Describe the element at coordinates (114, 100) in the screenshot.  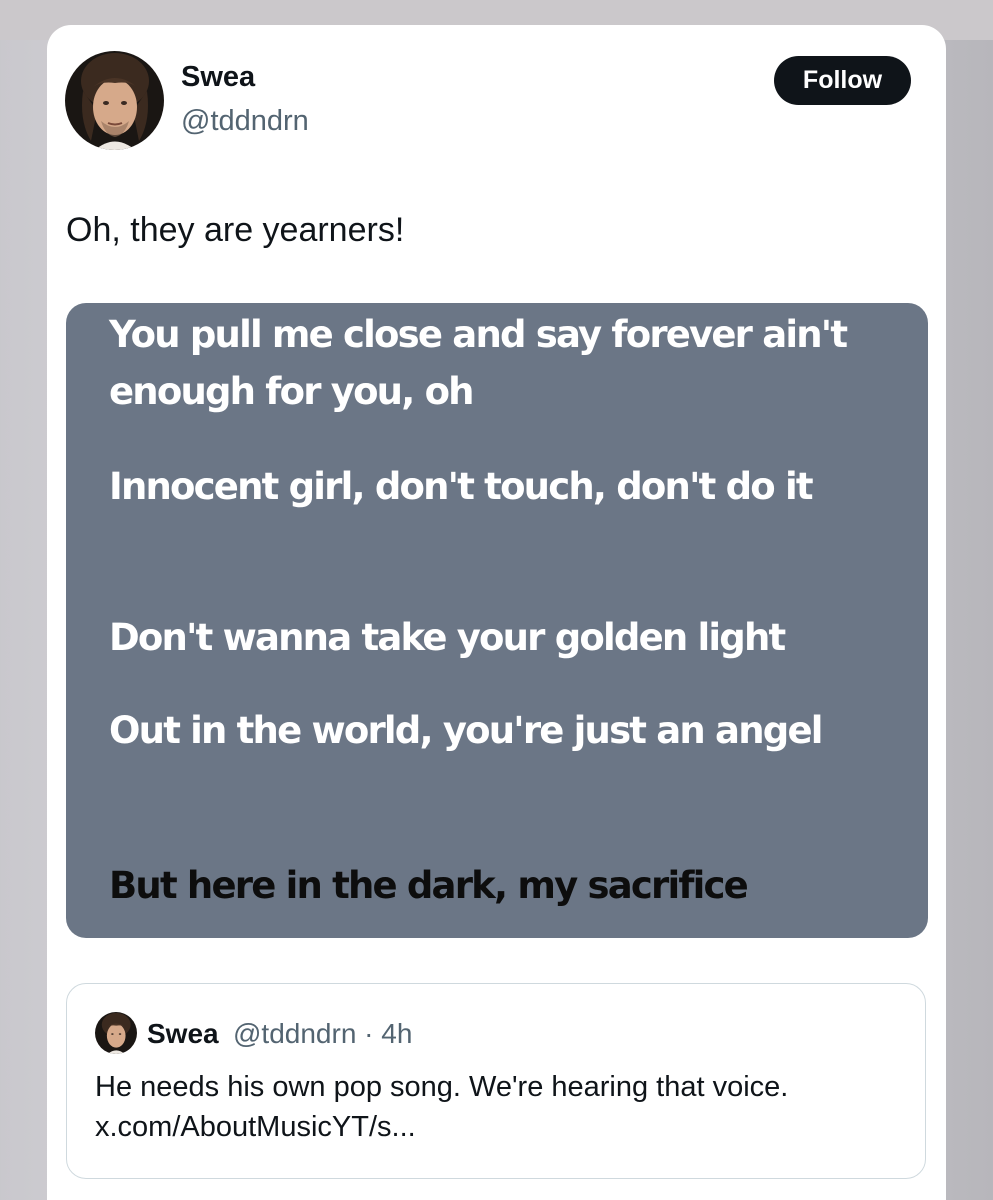
I see `author-avatar` at that location.